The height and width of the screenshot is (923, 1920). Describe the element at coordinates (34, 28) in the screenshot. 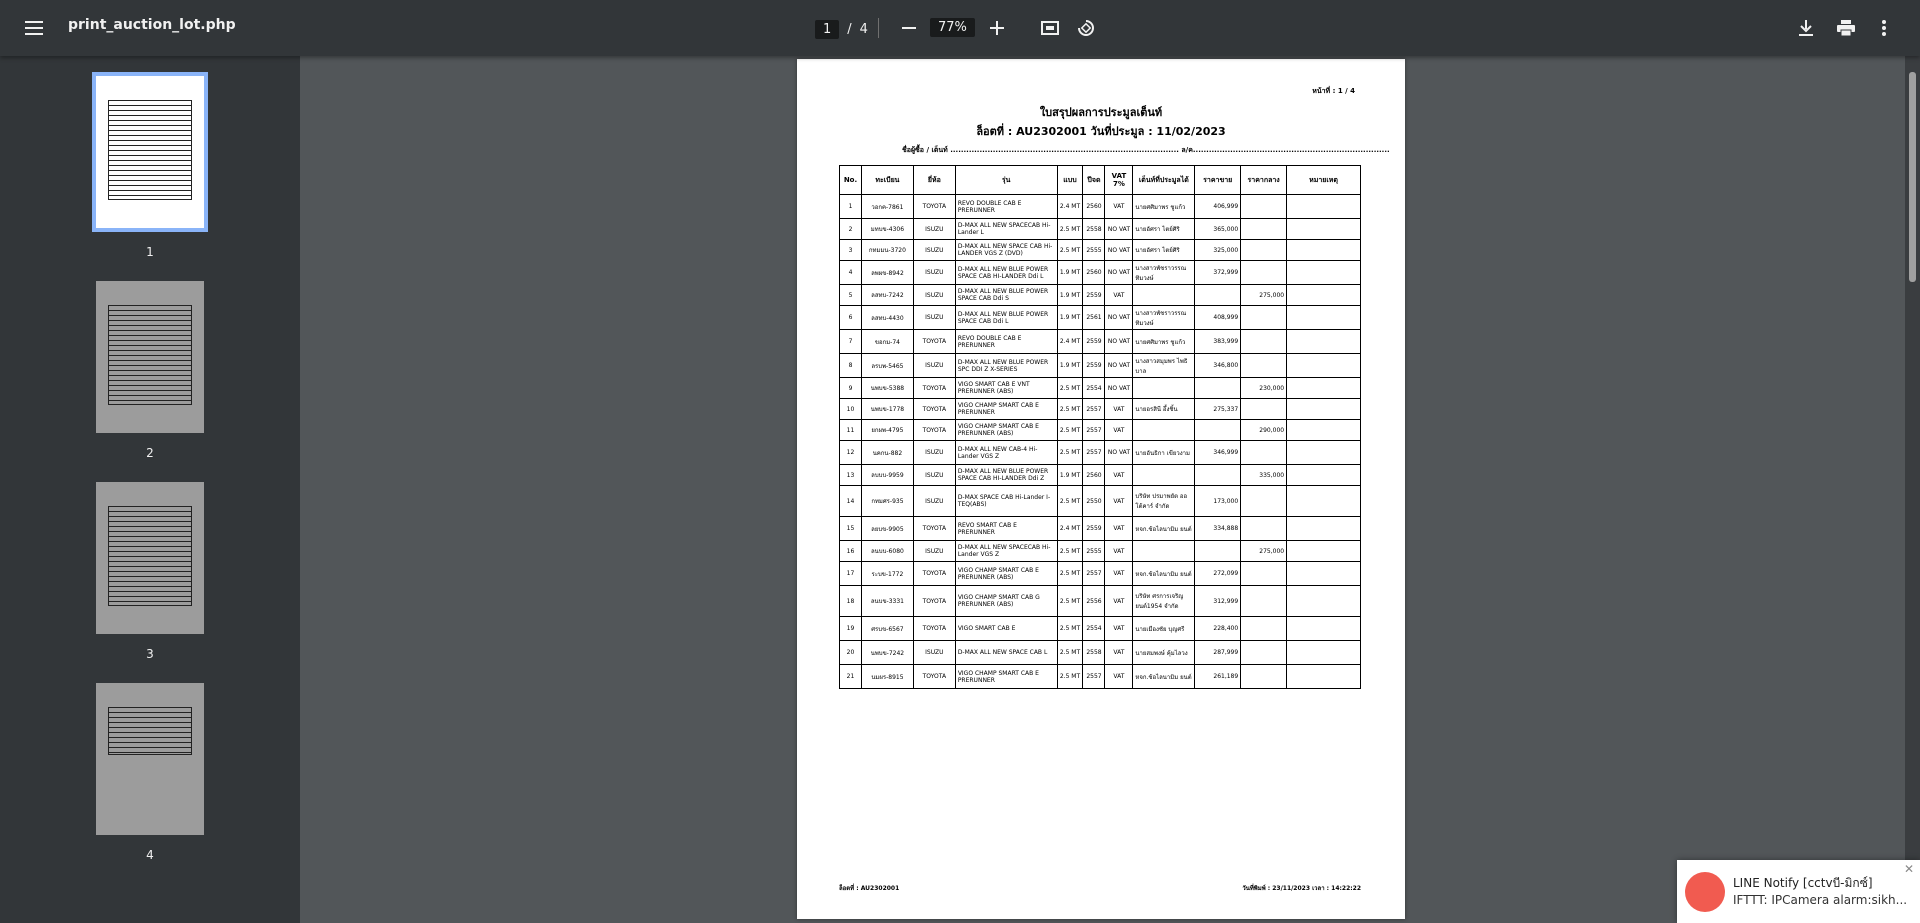

I see `menu-icon` at that location.